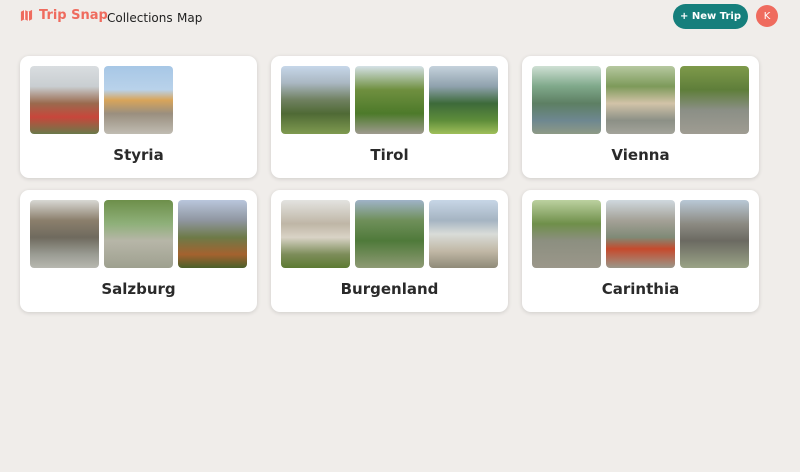  Describe the element at coordinates (73, 15) in the screenshot. I see `brand-name: Trip Snap` at that location.